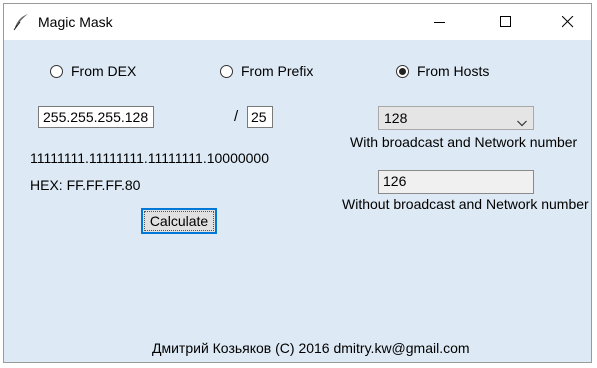 This screenshot has height=368, width=597. I want to click on radio-circle-checked, so click(402, 71).